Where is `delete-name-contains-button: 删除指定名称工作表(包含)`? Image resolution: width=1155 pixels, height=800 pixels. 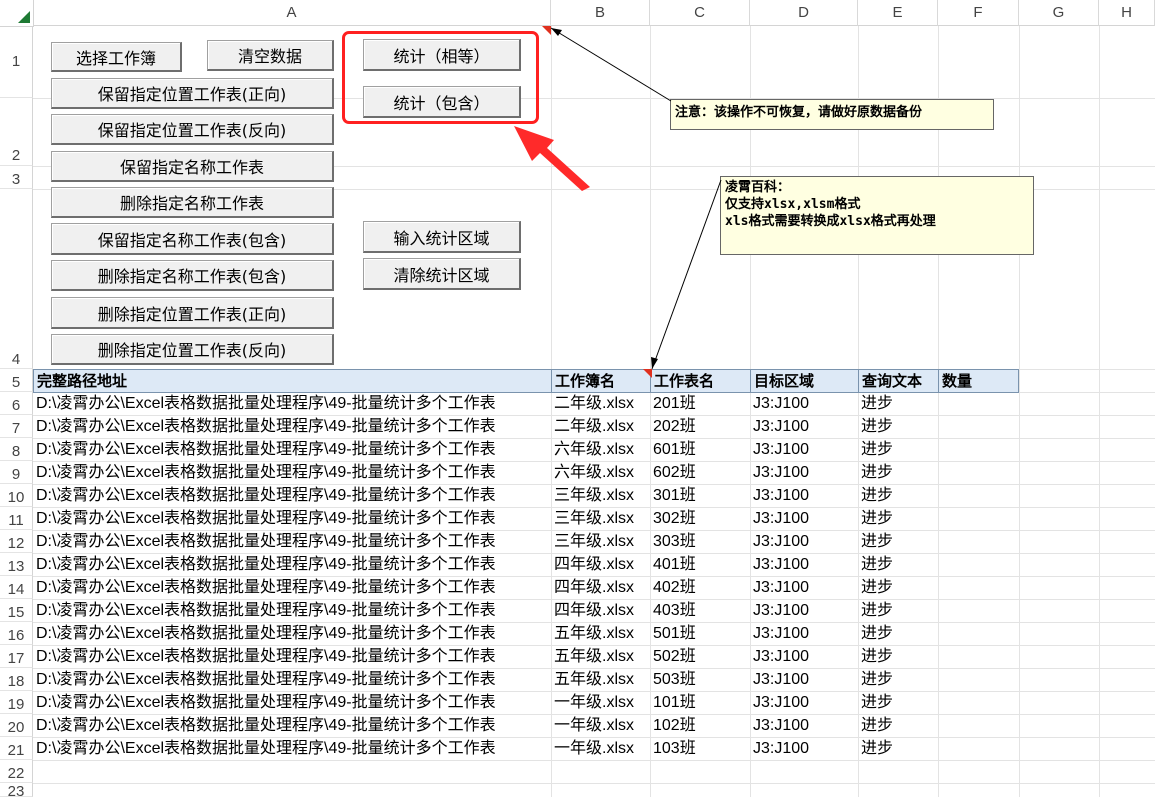 delete-name-contains-button: 删除指定名称工作表(包含) is located at coordinates (192, 275).